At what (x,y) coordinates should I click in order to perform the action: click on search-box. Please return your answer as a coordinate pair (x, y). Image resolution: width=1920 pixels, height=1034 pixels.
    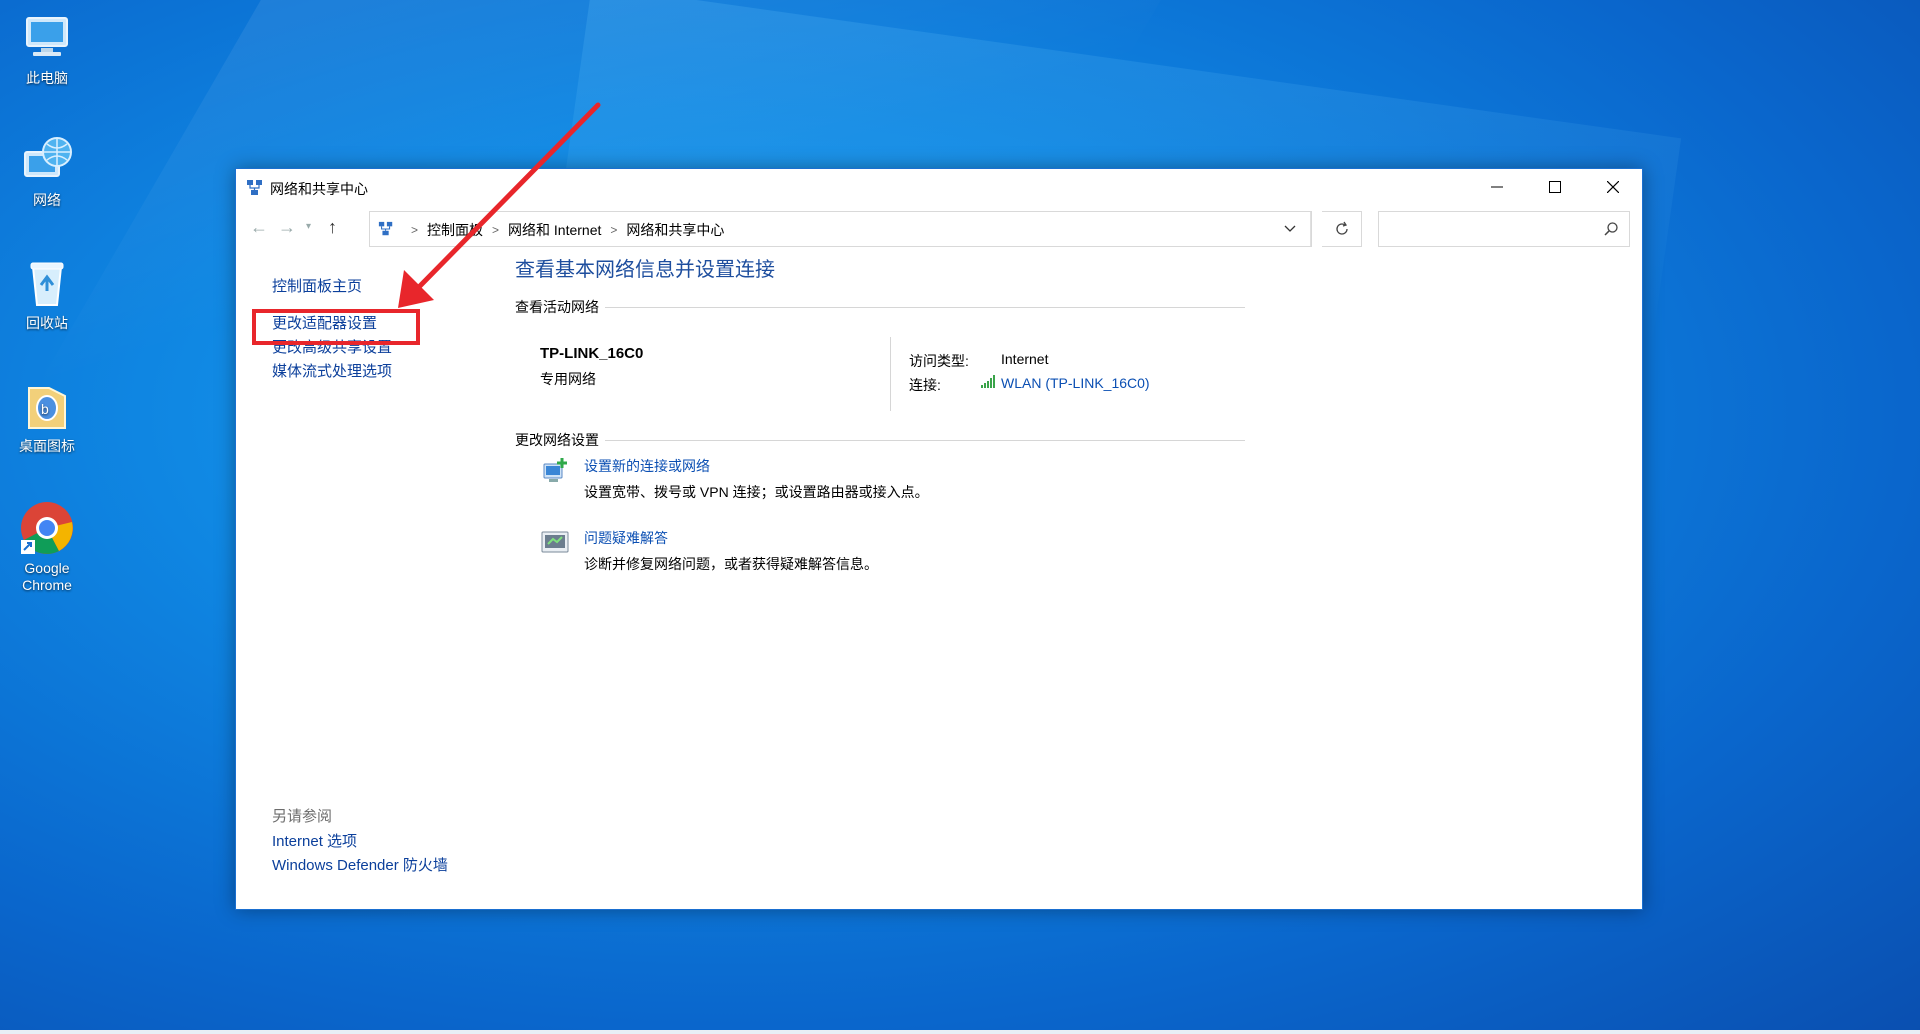
    Looking at the image, I should click on (1504, 229).